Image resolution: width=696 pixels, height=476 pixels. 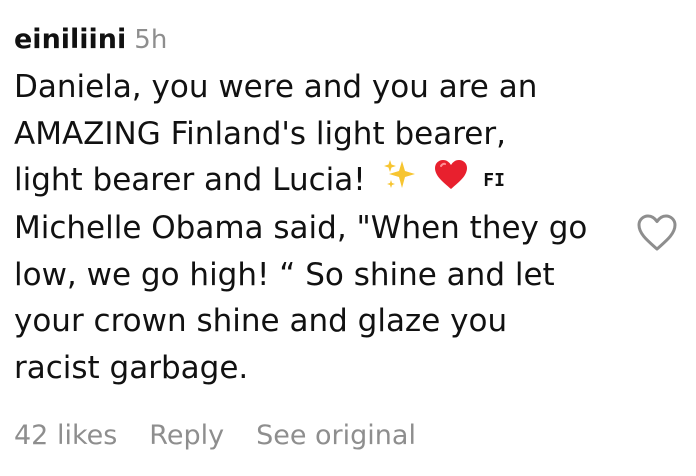 What do you see at coordinates (320, 44) in the screenshot?
I see `comment-header: einiliini 5h` at bounding box center [320, 44].